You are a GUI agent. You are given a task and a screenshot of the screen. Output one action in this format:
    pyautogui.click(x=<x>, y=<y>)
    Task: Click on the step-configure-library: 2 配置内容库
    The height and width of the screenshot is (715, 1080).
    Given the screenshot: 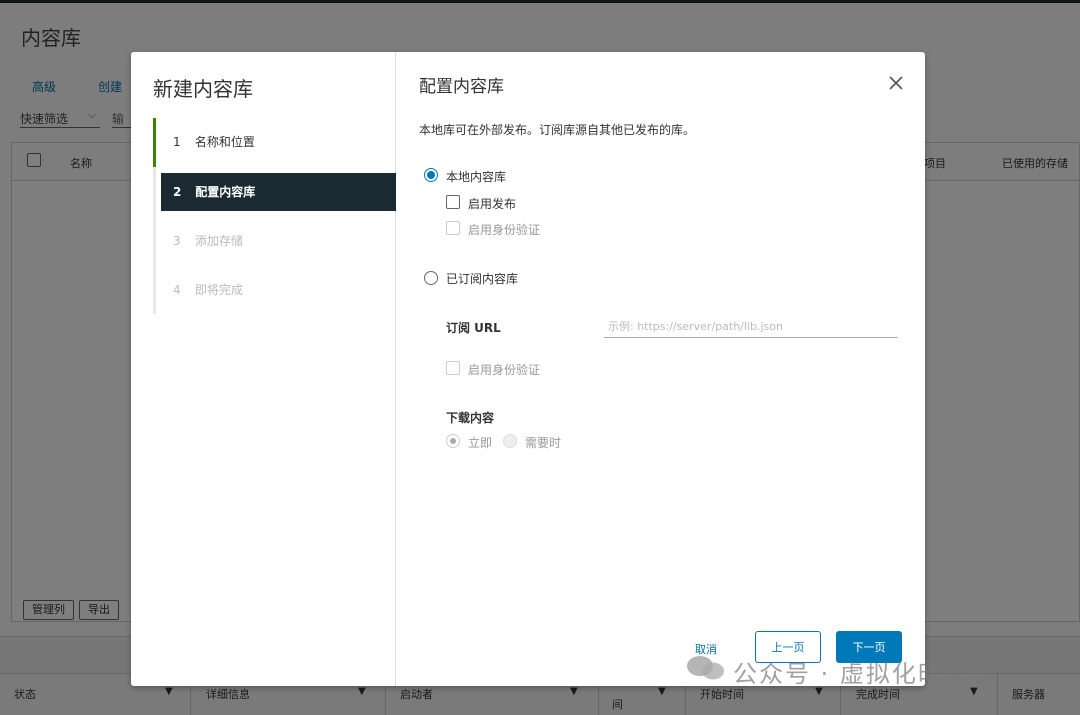 What is the action you would take?
    pyautogui.click(x=278, y=192)
    